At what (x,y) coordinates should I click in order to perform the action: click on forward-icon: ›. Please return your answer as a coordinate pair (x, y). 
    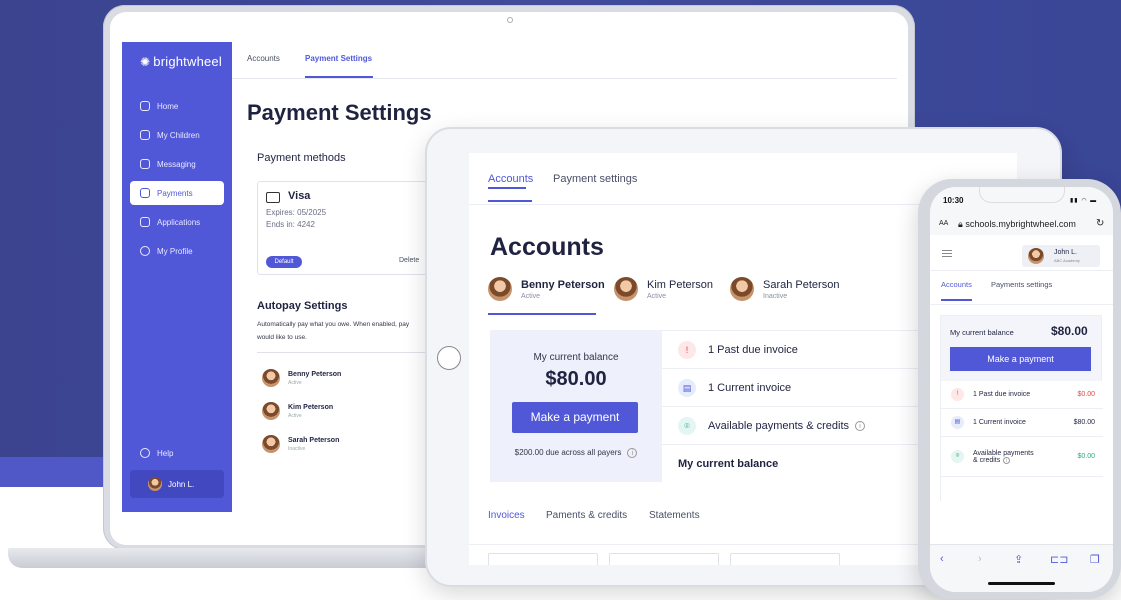
    Looking at the image, I should click on (980, 559).